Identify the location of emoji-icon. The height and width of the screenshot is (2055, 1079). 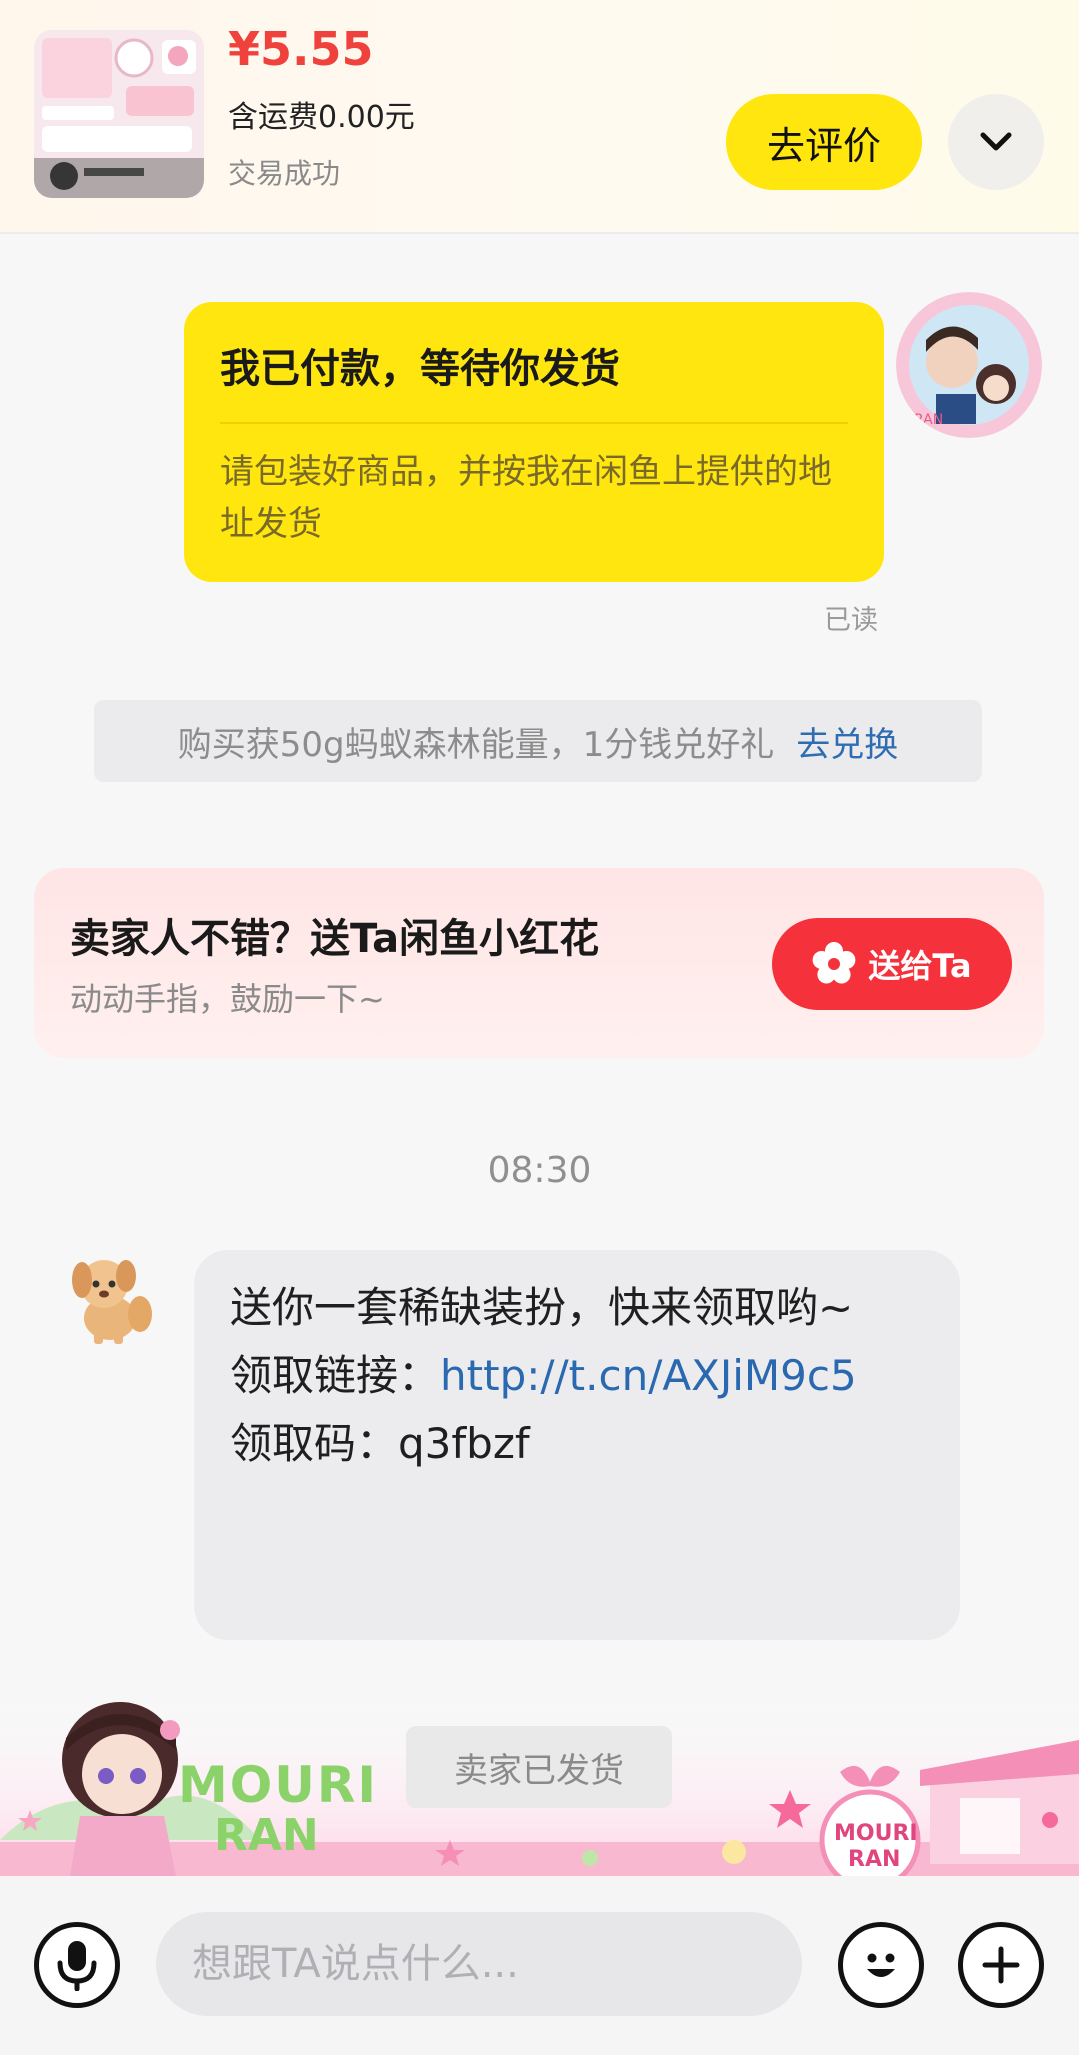
(881, 1965).